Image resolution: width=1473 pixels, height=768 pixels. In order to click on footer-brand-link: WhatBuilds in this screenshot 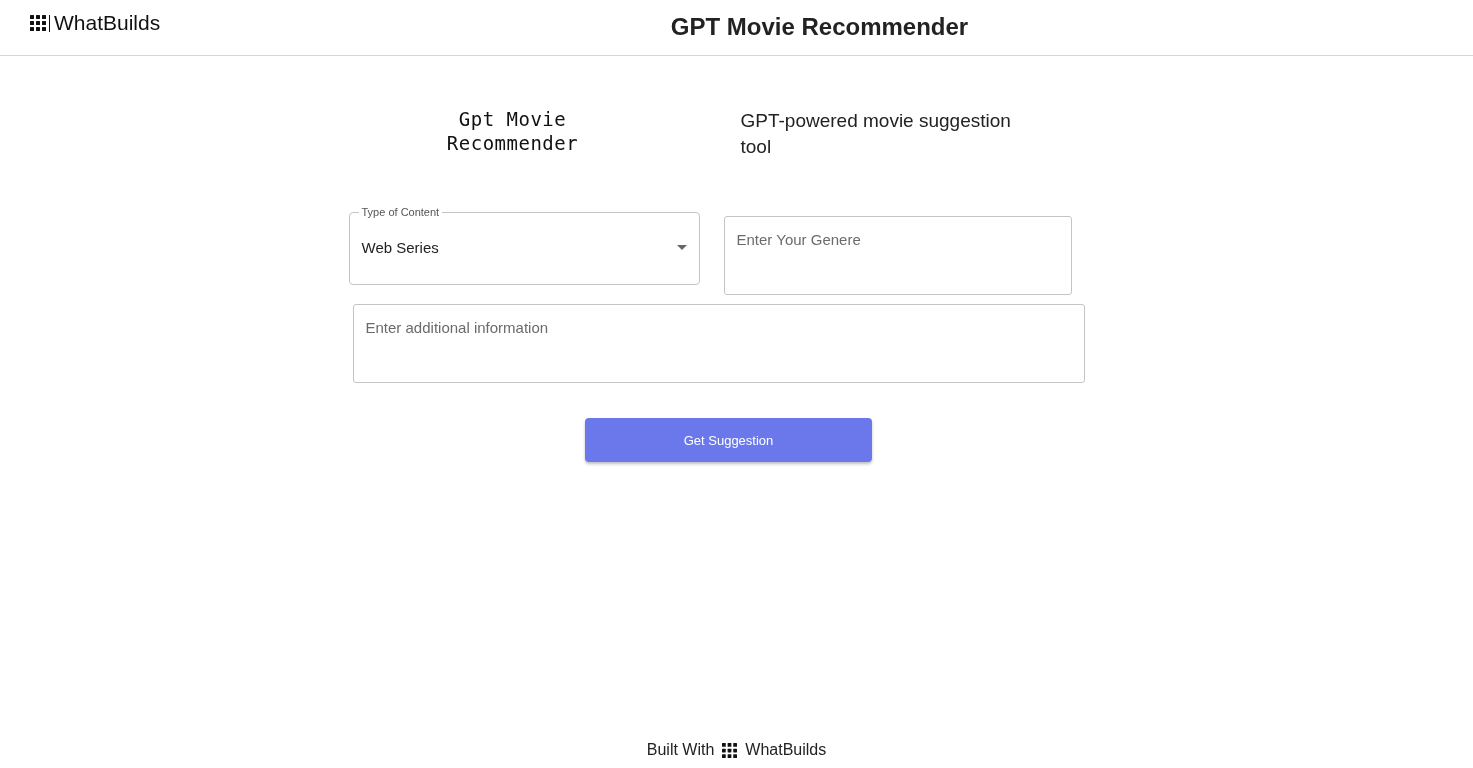, I will do `click(786, 750)`.